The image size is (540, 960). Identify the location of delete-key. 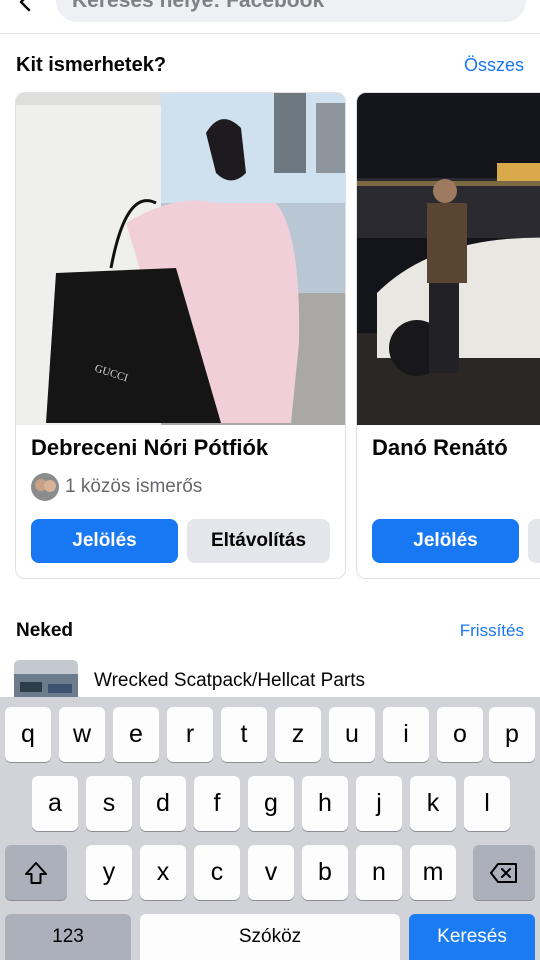
(504, 872).